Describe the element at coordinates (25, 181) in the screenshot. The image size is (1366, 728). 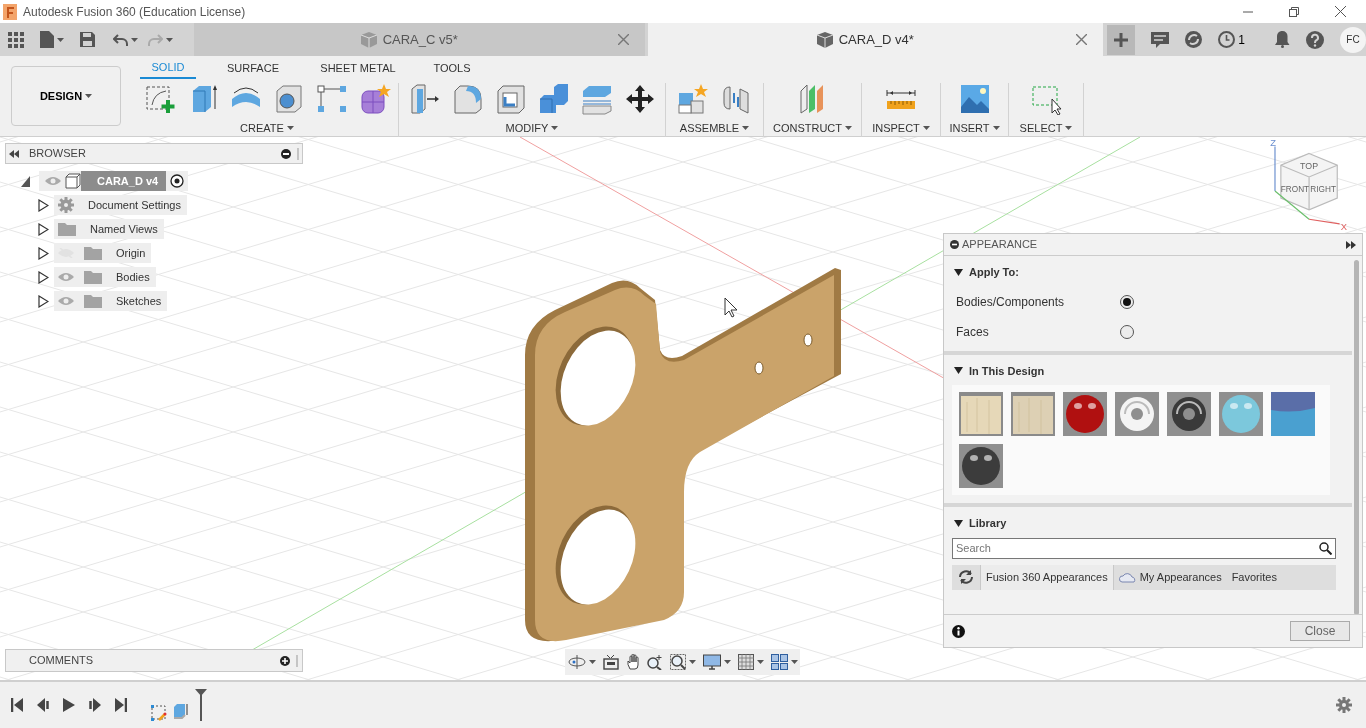
I see `collapse-triangle-icon` at that location.